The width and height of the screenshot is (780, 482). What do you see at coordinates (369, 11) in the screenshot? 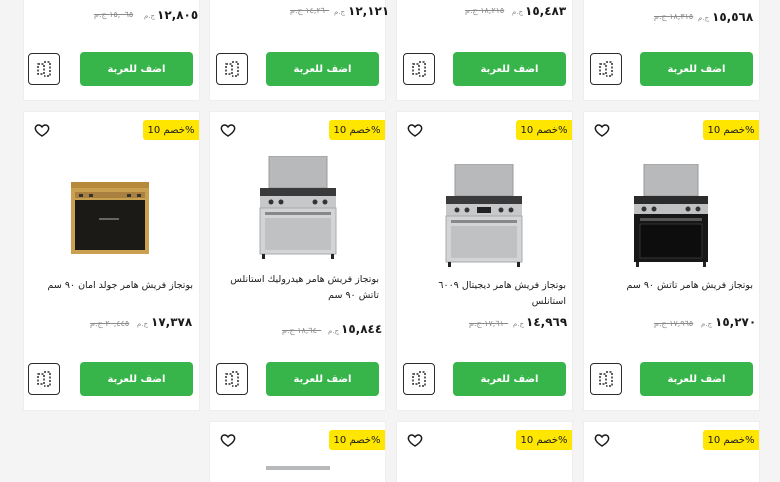
I see `current-price: ١٢,١٢١` at bounding box center [369, 11].